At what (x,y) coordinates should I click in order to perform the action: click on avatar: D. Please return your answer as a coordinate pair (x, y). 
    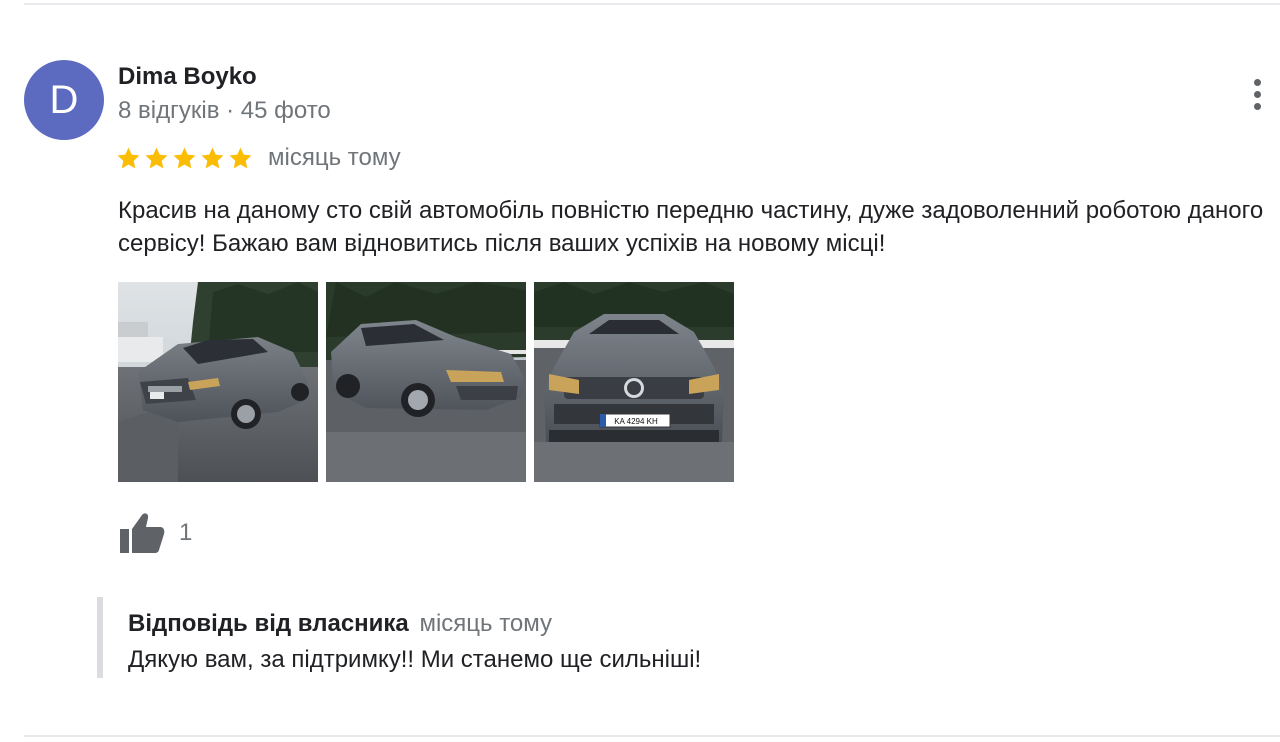
    Looking at the image, I should click on (64, 100).